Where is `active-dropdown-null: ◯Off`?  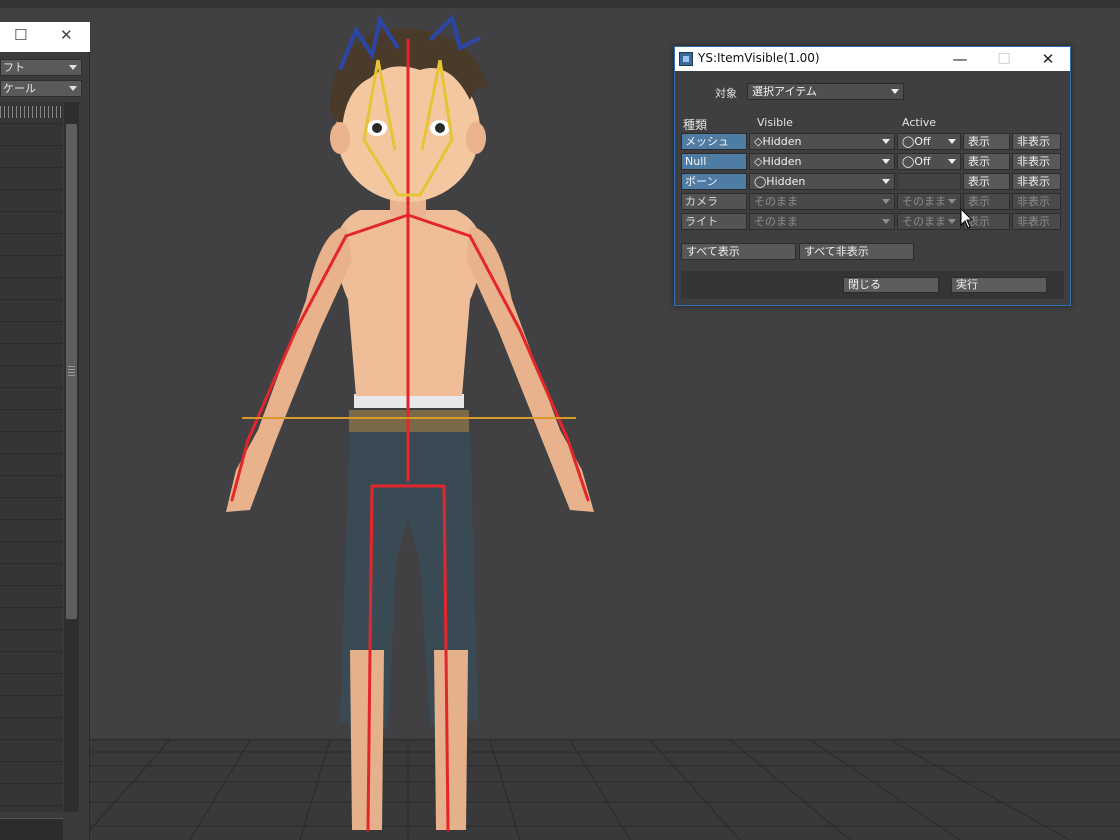 active-dropdown-null: ◯Off is located at coordinates (929, 161).